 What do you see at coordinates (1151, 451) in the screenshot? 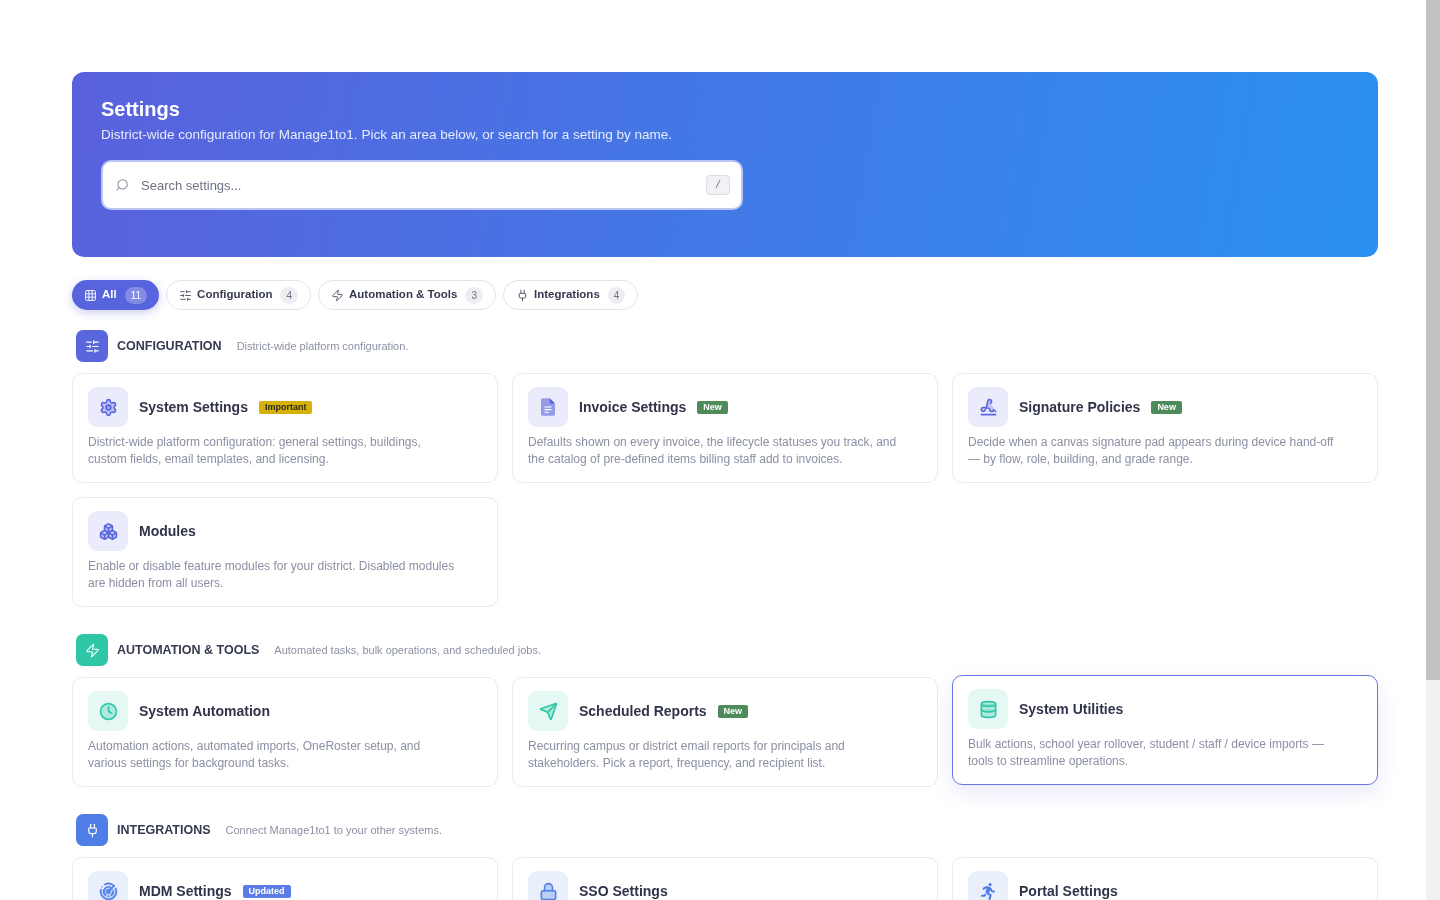
I see `card-description: Decide when a canvas signature pad appears during device hand-off — by flow, role, building, and grade range.` at bounding box center [1151, 451].